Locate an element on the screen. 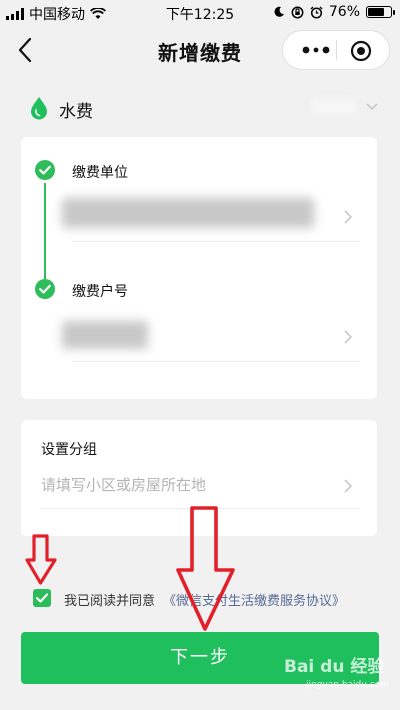 This screenshot has height=710, width=400. alarm-icon is located at coordinates (316, 12).